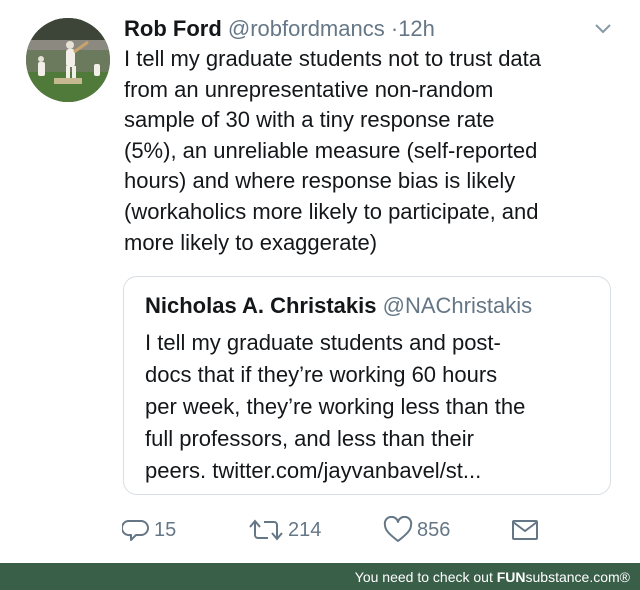  I want to click on tweet-text-line: more likely to exaggerate), so click(251, 242).